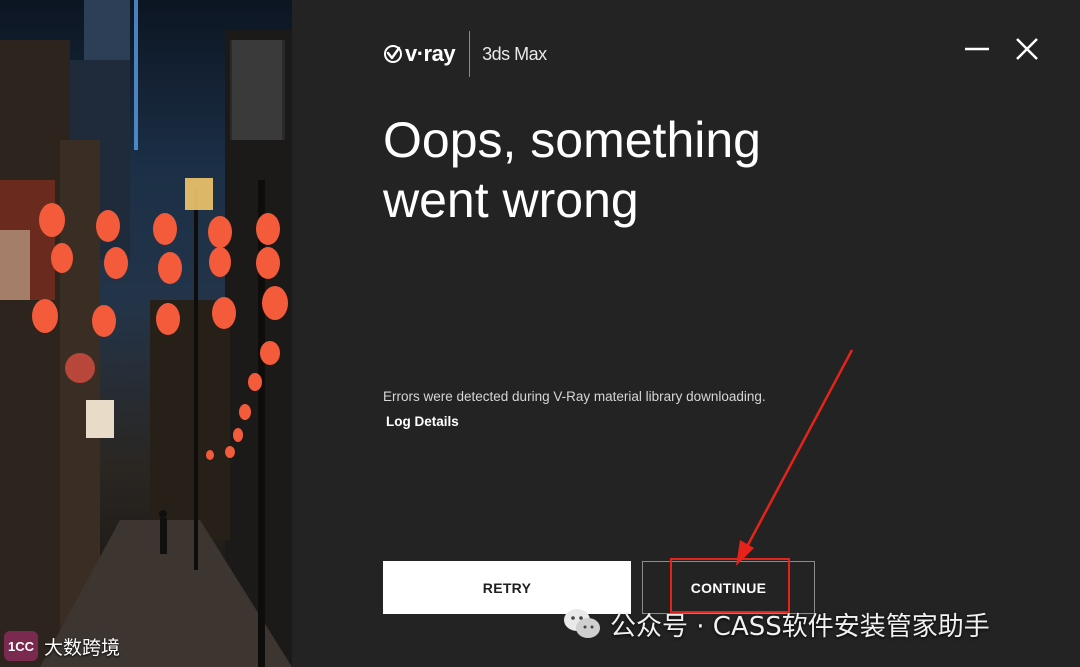 The image size is (1080, 667). What do you see at coordinates (21, 646) in the screenshot?
I see `corner-logo-badge: 1CC` at bounding box center [21, 646].